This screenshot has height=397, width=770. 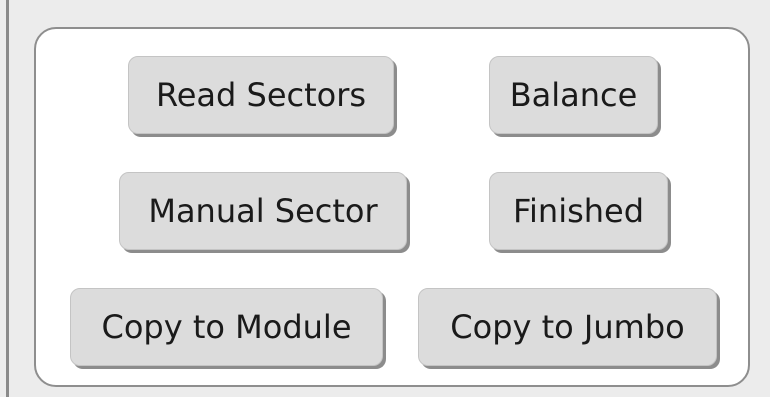 What do you see at coordinates (567, 327) in the screenshot?
I see `copy-to-jumbo-button: Copy to Jumbo` at bounding box center [567, 327].